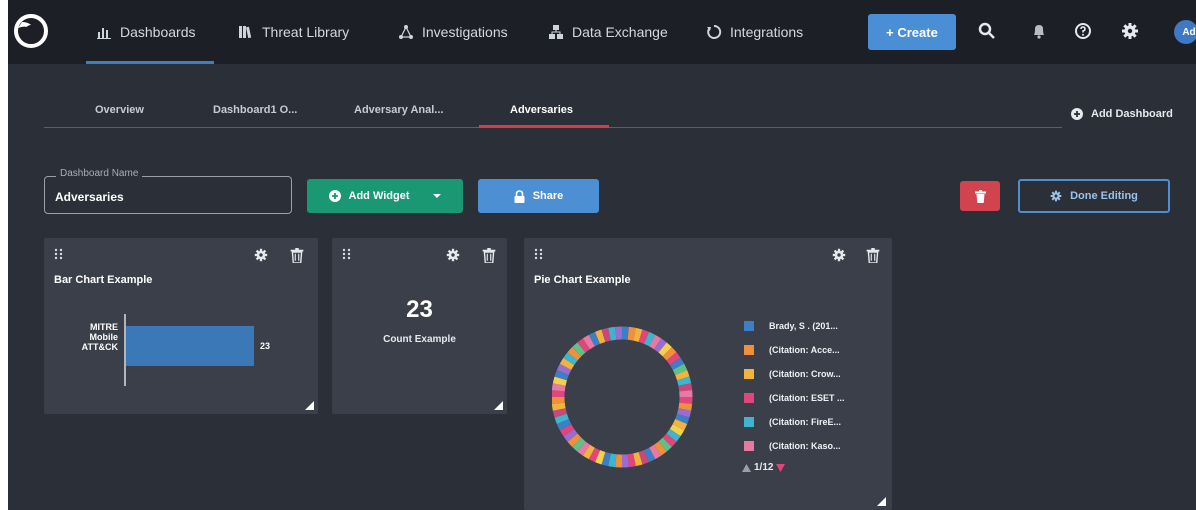 This screenshot has height=510, width=1196. Describe the element at coordinates (89, 197) in the screenshot. I see `dashboard-name-value: Adversaries` at that location.